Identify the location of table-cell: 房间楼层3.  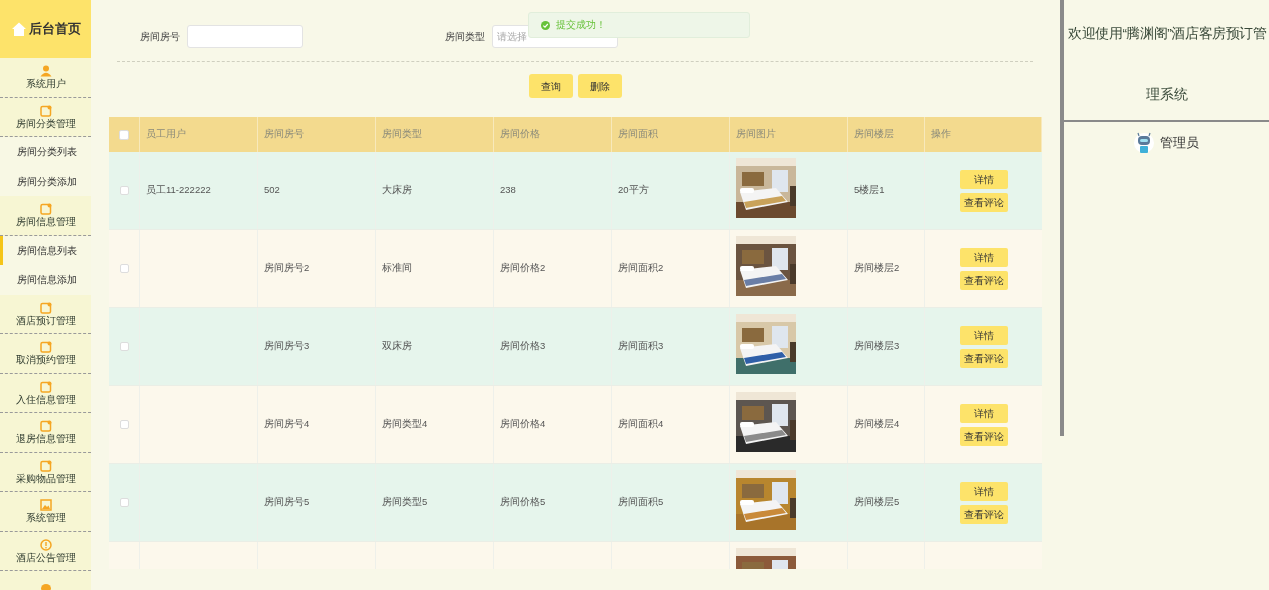
(877, 346).